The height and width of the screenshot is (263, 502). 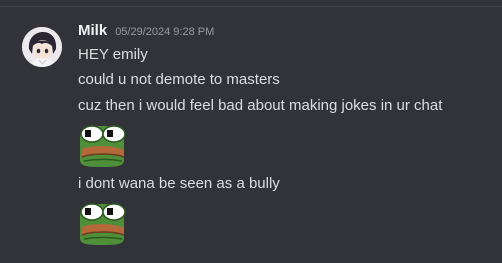 I want to click on top-divider, so click(x=251, y=6).